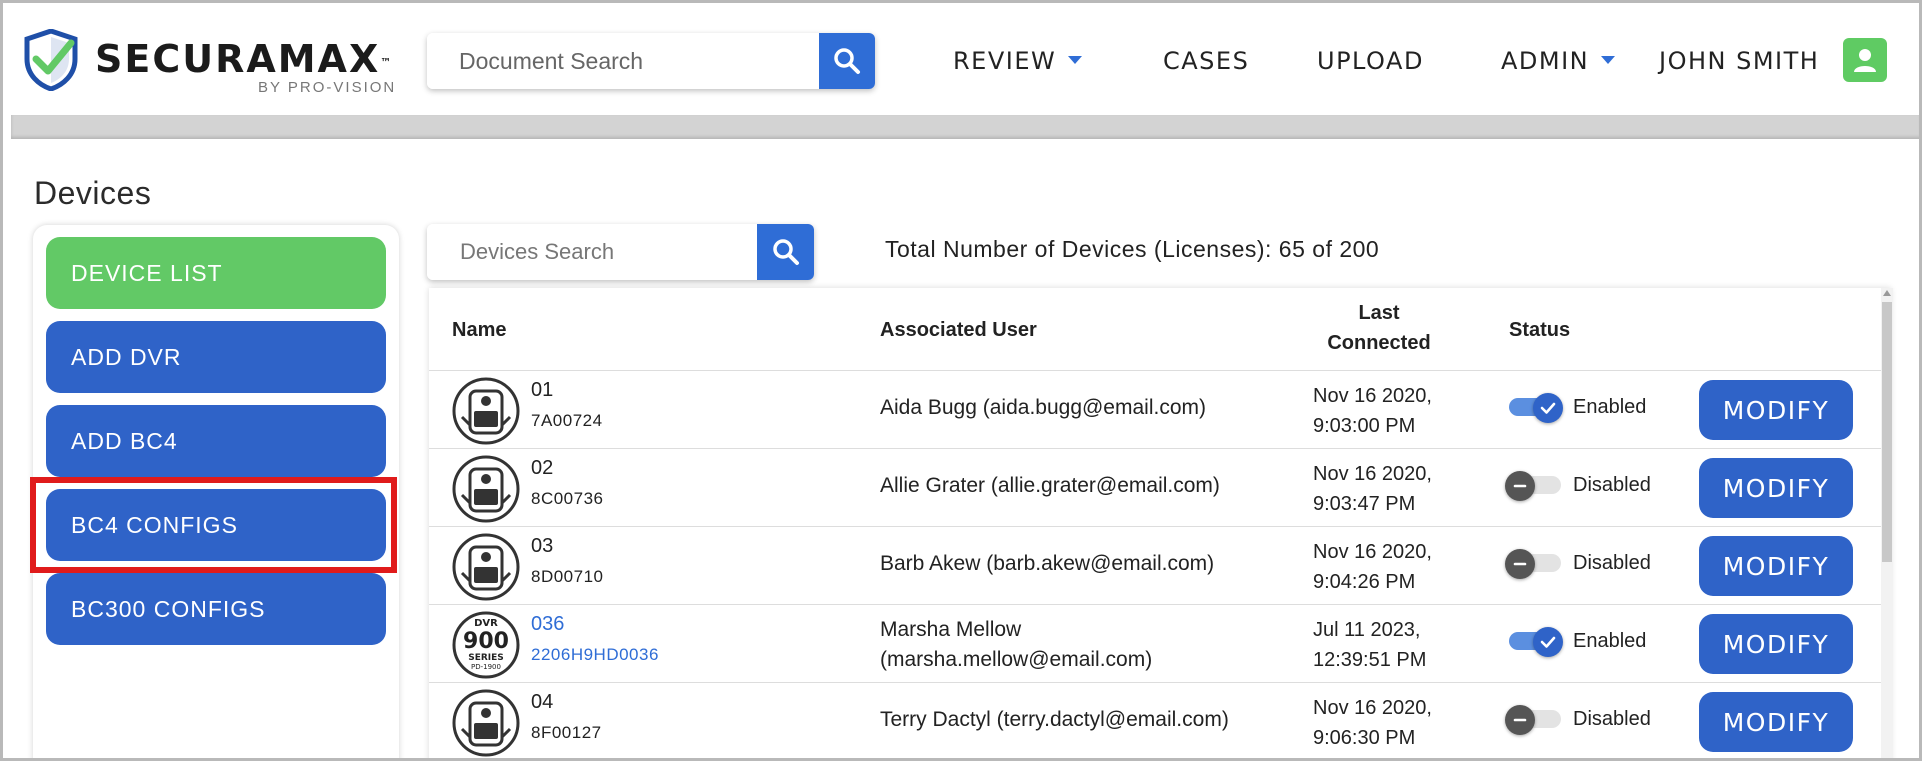  Describe the element at coordinates (216, 441) in the screenshot. I see `sidebar-item-add-bc4: ADD BC4` at that location.